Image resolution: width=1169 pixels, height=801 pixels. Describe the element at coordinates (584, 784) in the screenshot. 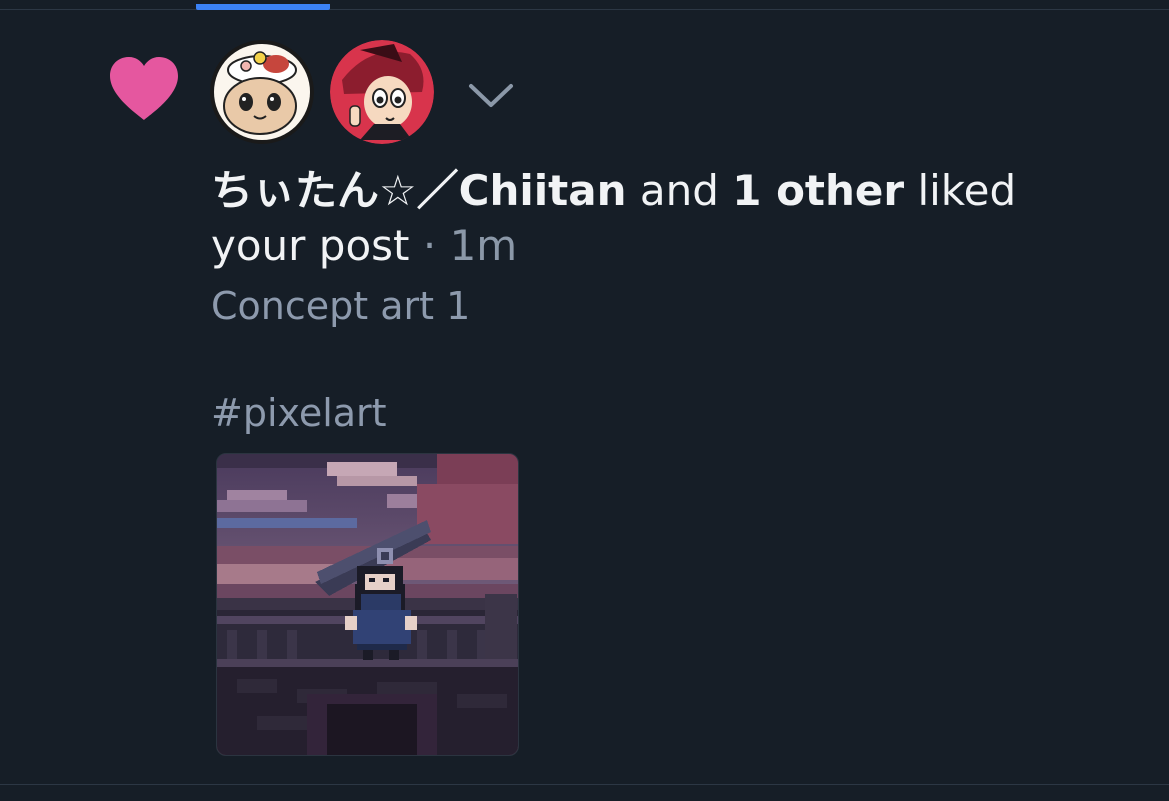

I see `footer-divider` at that location.